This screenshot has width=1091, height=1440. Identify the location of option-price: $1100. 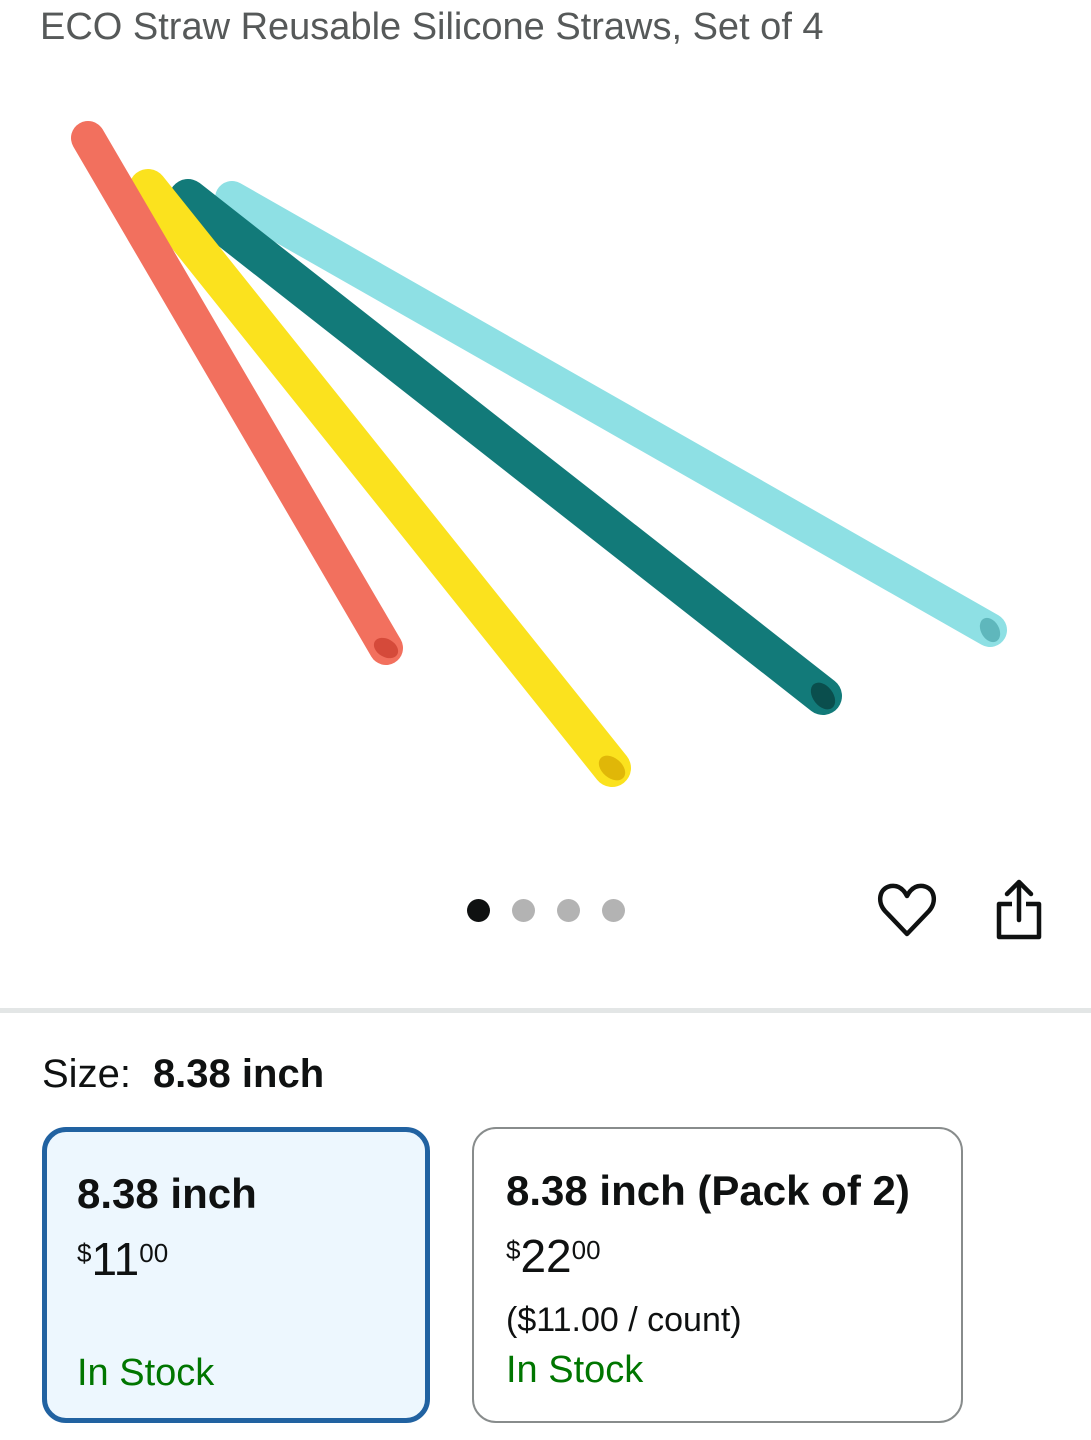
(122, 1259).